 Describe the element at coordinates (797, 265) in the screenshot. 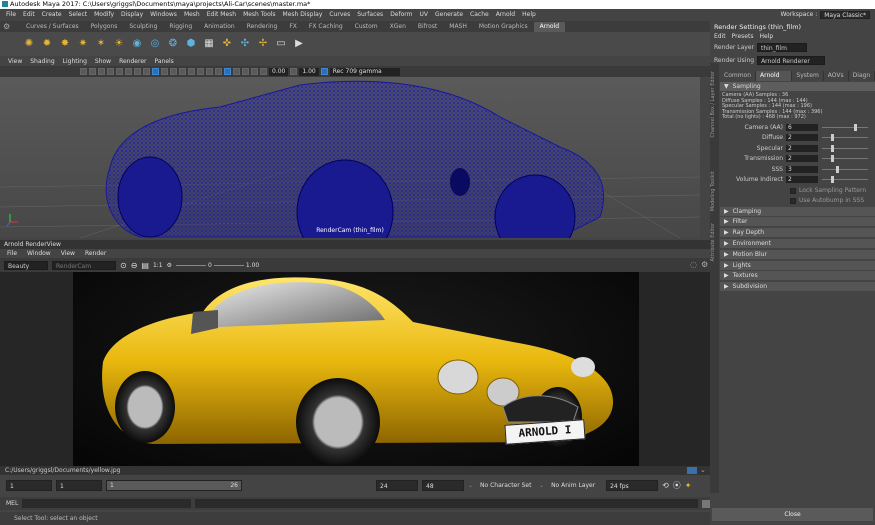

I see `section-lights: ▶ Lights` at that location.